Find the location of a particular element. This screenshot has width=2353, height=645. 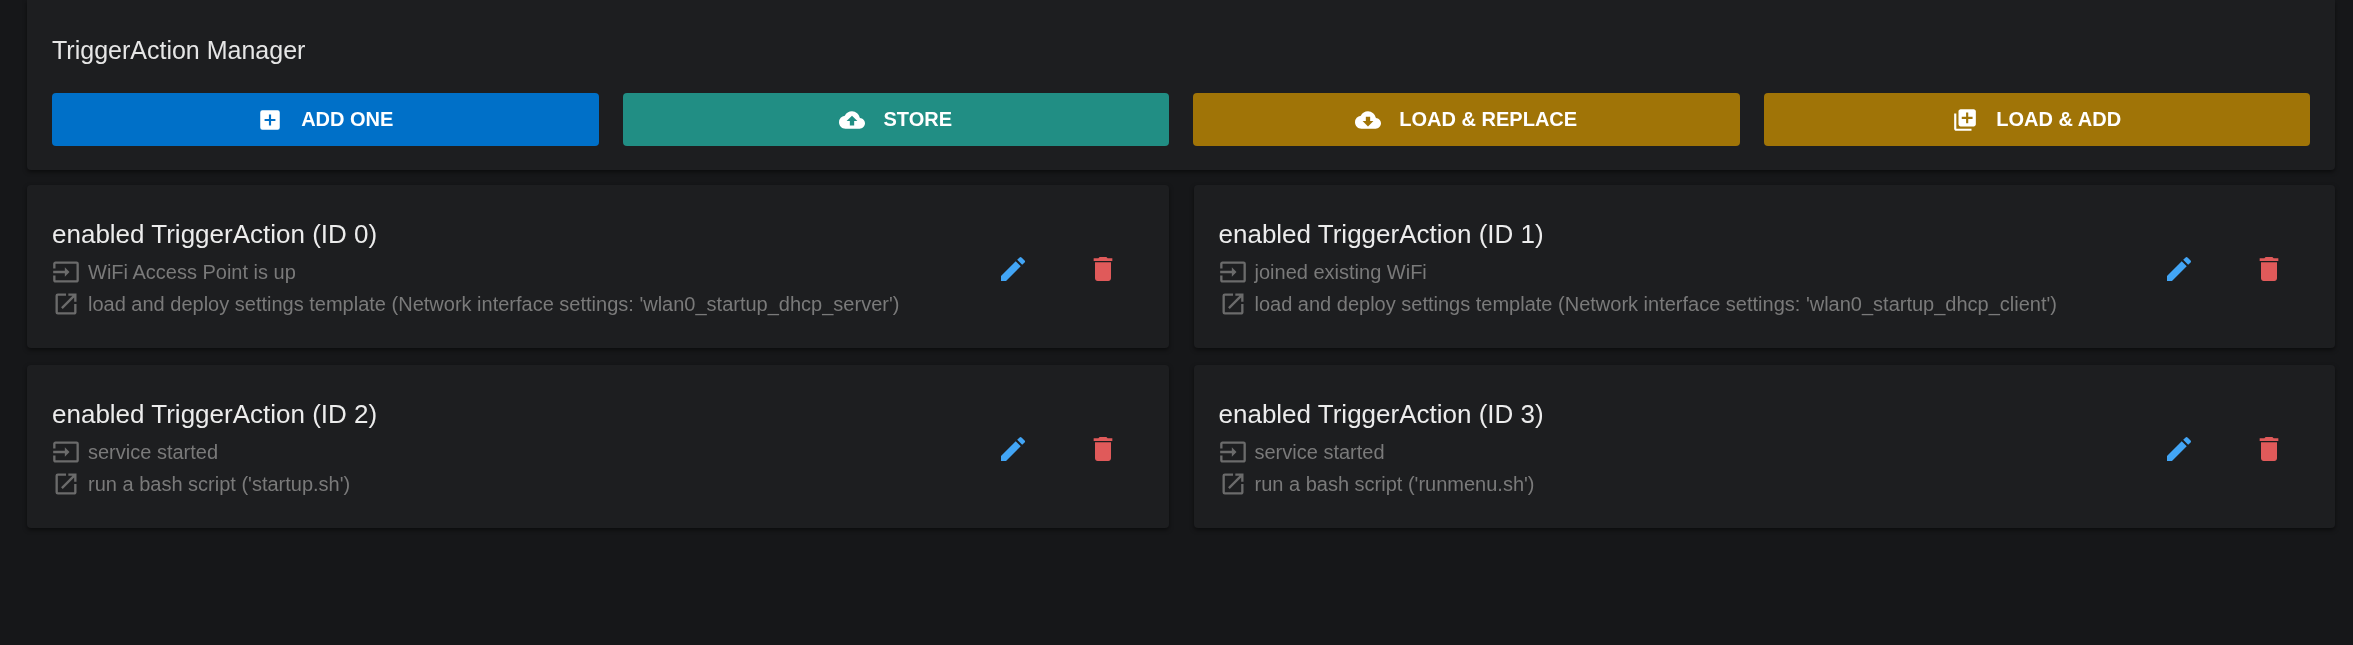

action-text: run a bash script ('startup.sh') is located at coordinates (219, 484).